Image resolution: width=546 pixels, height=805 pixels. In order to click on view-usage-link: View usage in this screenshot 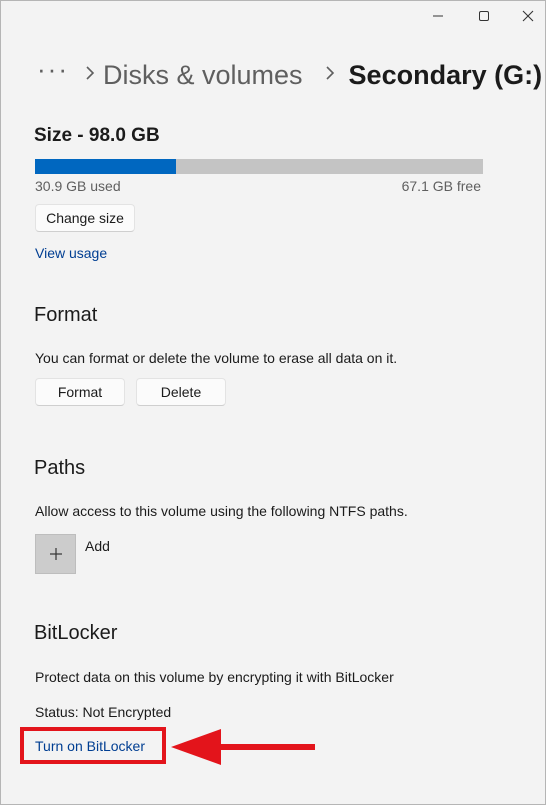, I will do `click(71, 253)`.